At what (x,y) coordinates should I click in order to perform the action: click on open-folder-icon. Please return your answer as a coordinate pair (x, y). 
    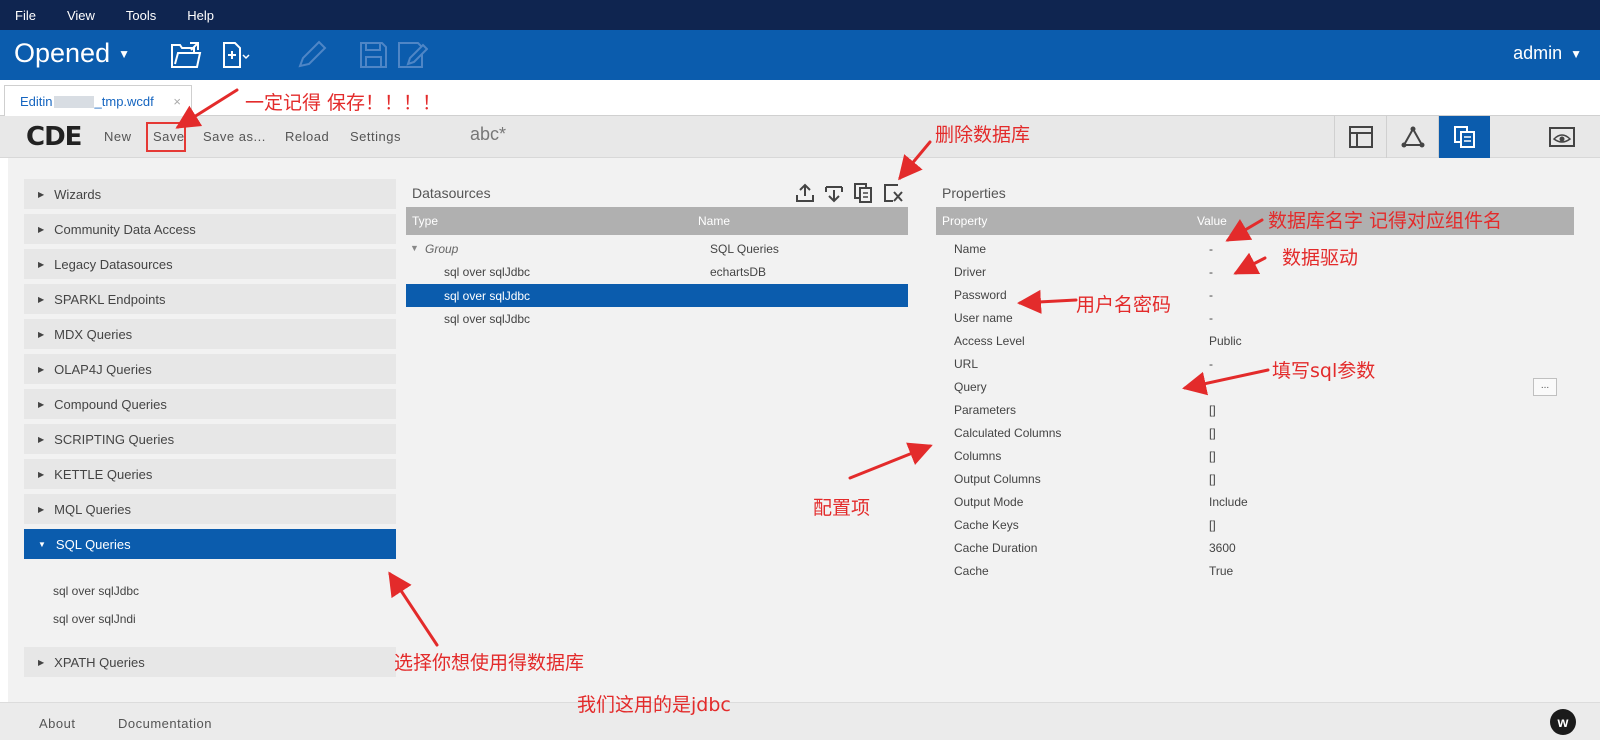
    Looking at the image, I should click on (186, 55).